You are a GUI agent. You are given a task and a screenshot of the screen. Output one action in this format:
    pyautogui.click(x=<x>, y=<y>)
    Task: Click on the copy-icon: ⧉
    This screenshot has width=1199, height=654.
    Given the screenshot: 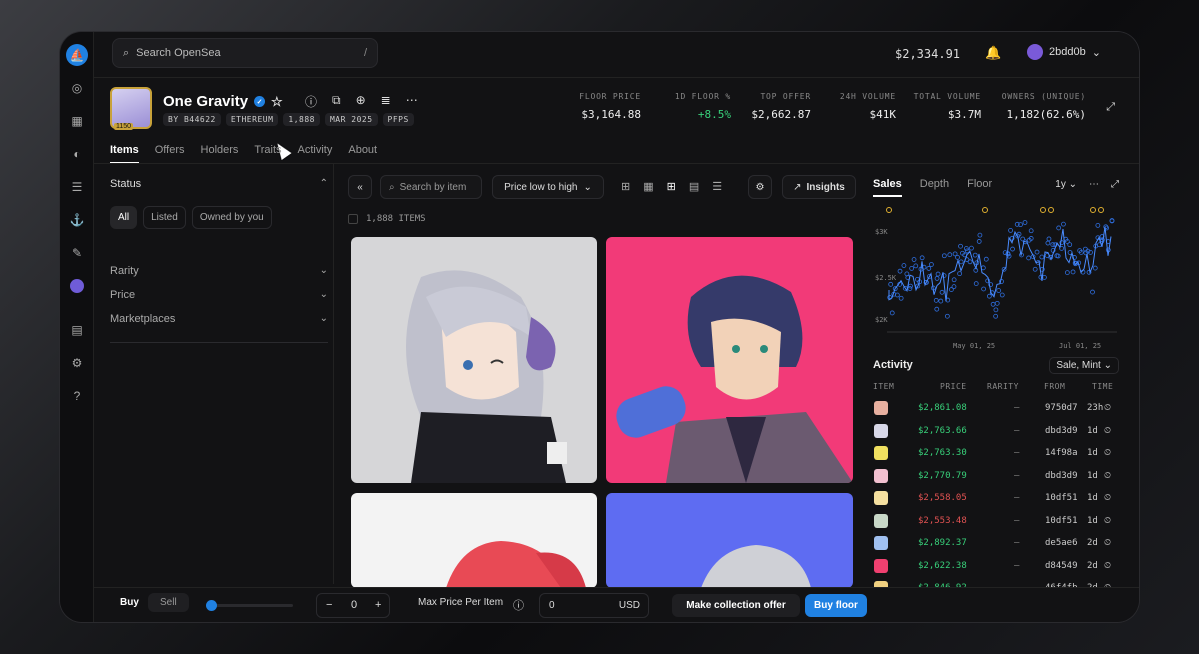 What is the action you would take?
    pyautogui.click(x=336, y=101)
    